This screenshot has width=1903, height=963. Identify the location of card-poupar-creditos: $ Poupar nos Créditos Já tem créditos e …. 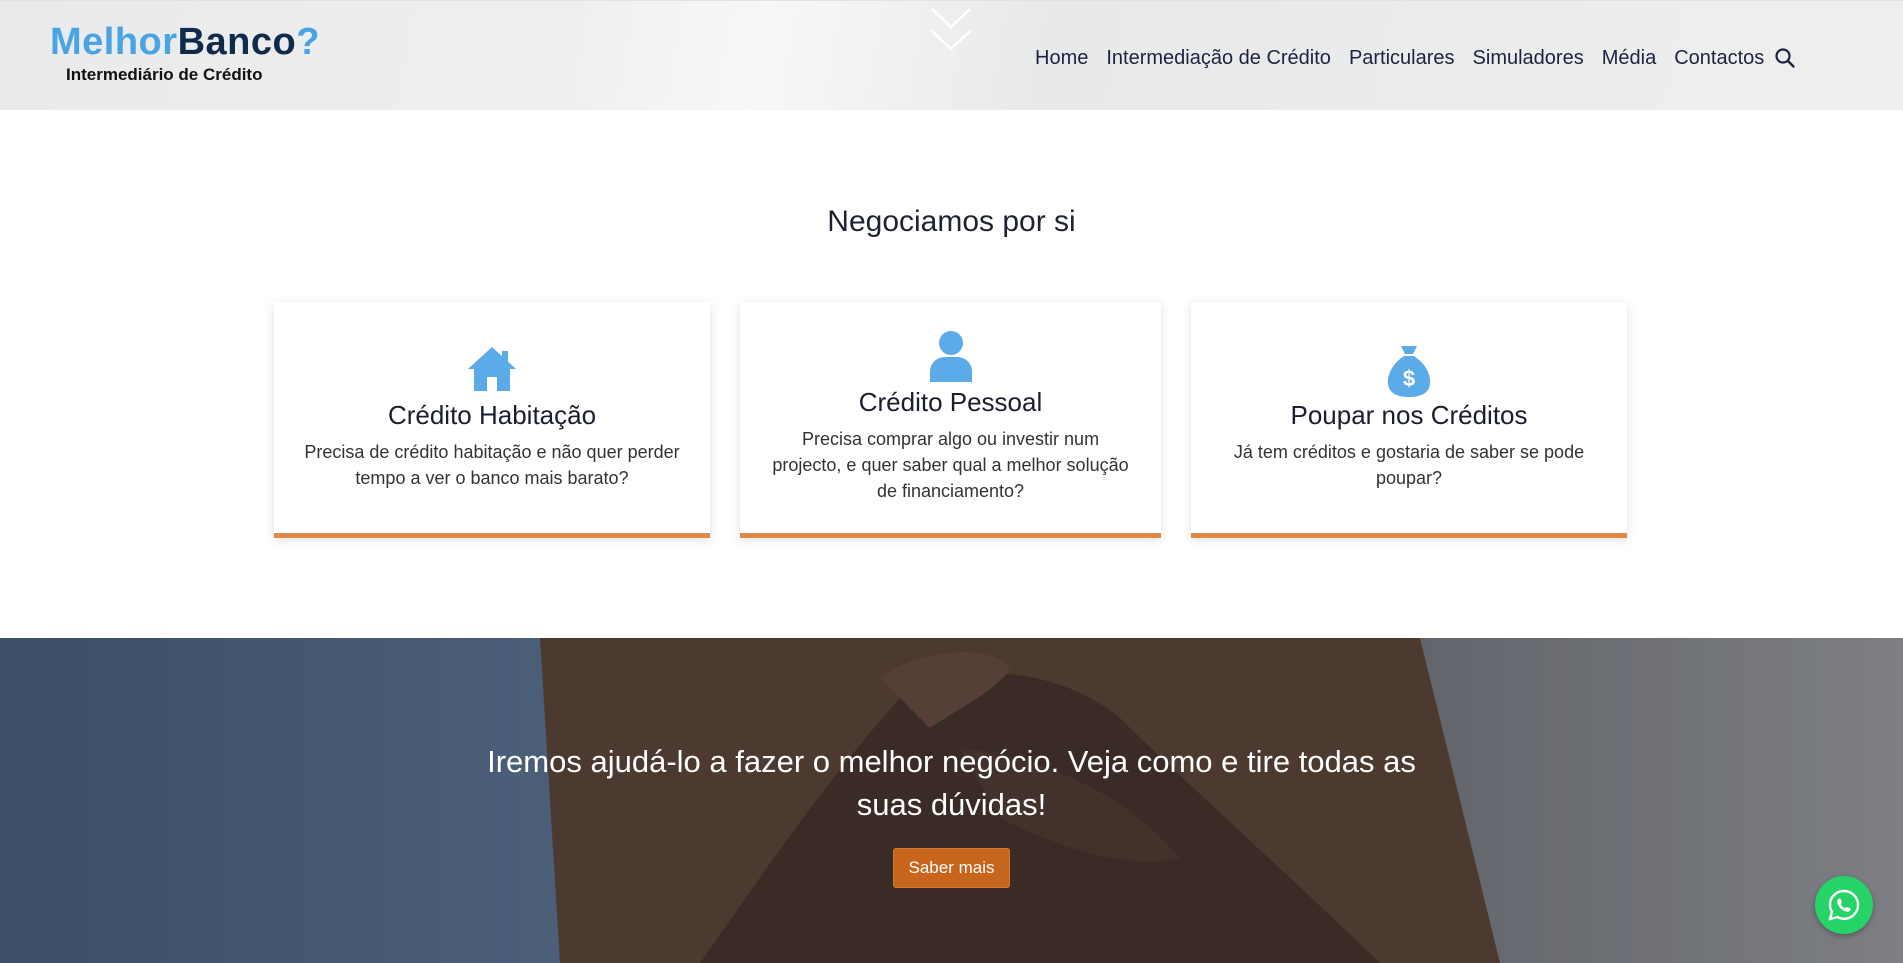
(1409, 420).